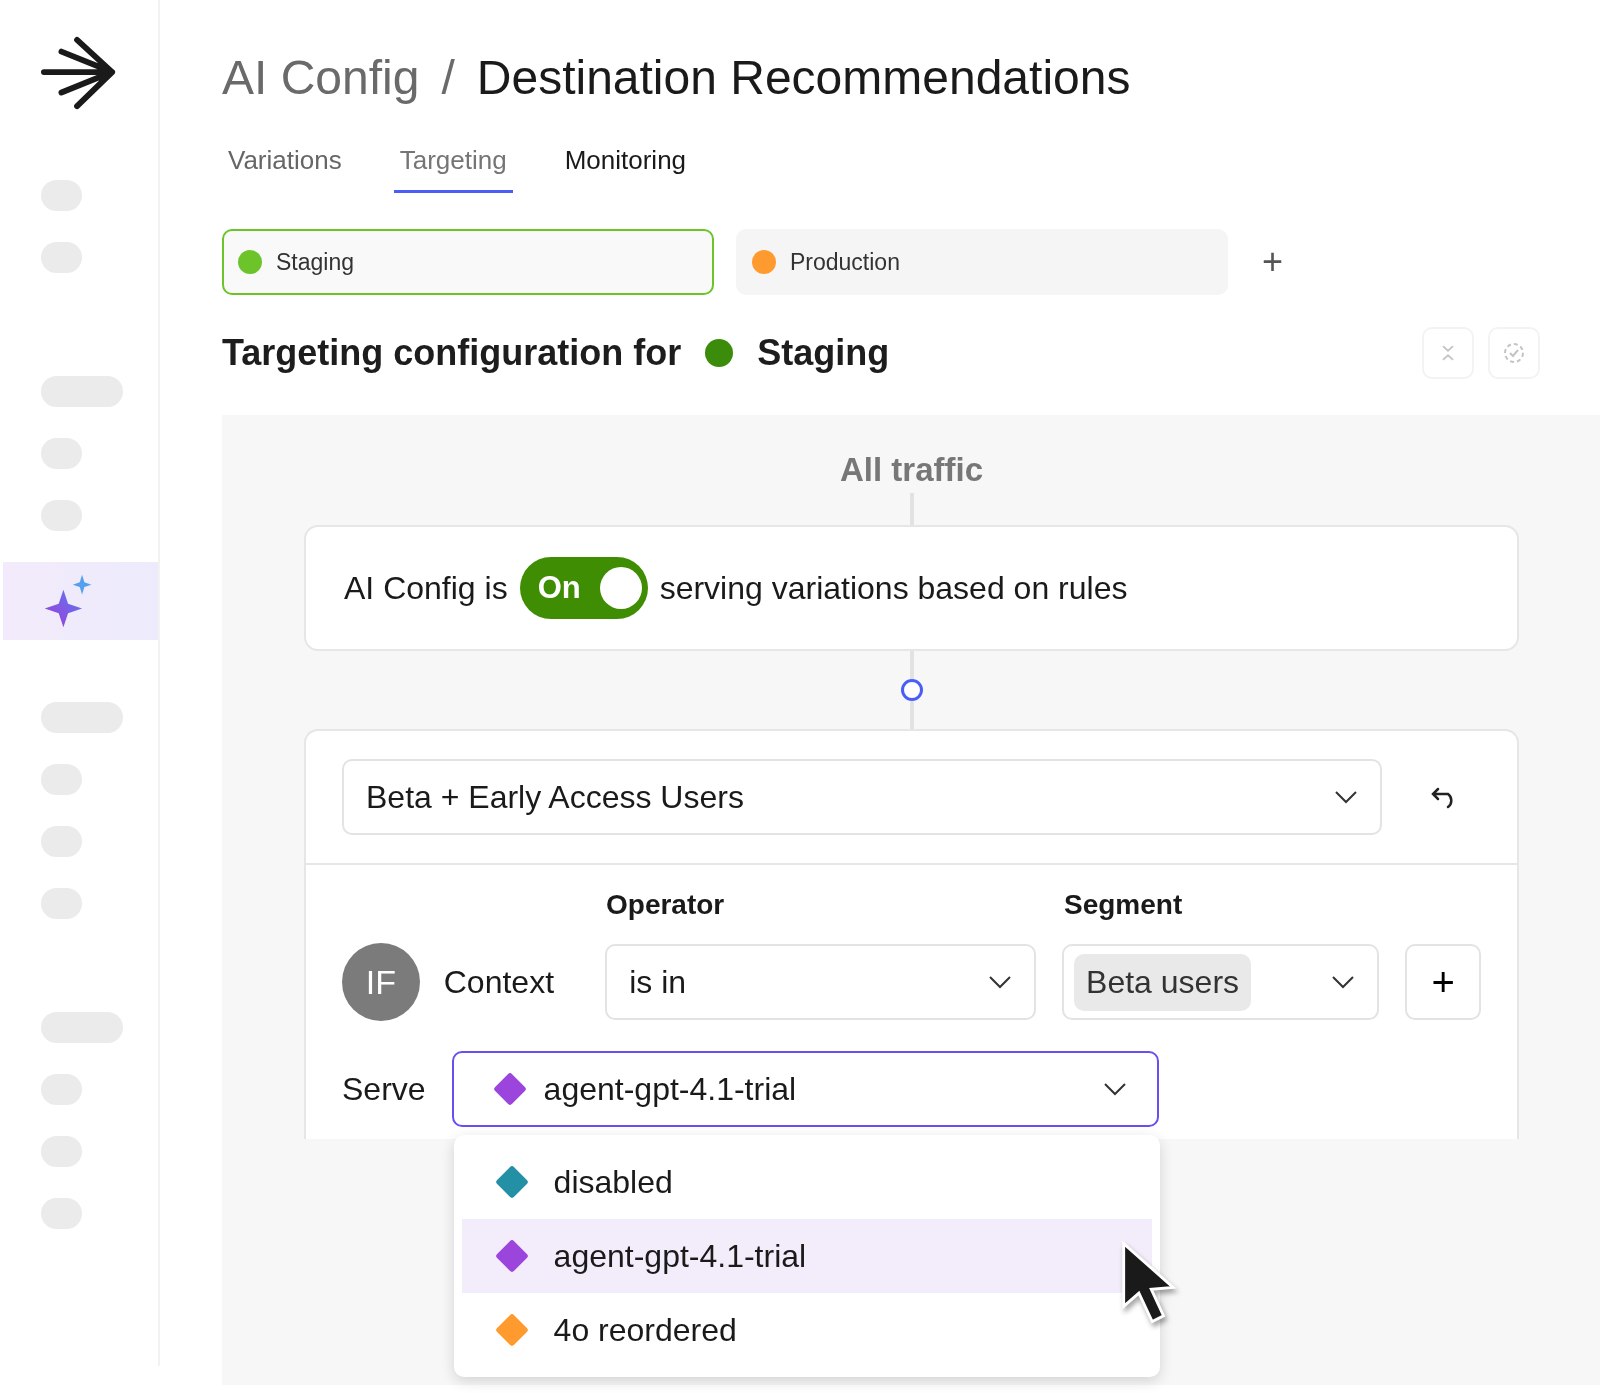 The width and height of the screenshot is (1600, 1400). Describe the element at coordinates (625, 169) in the screenshot. I see `tab: Monitoring` at that location.